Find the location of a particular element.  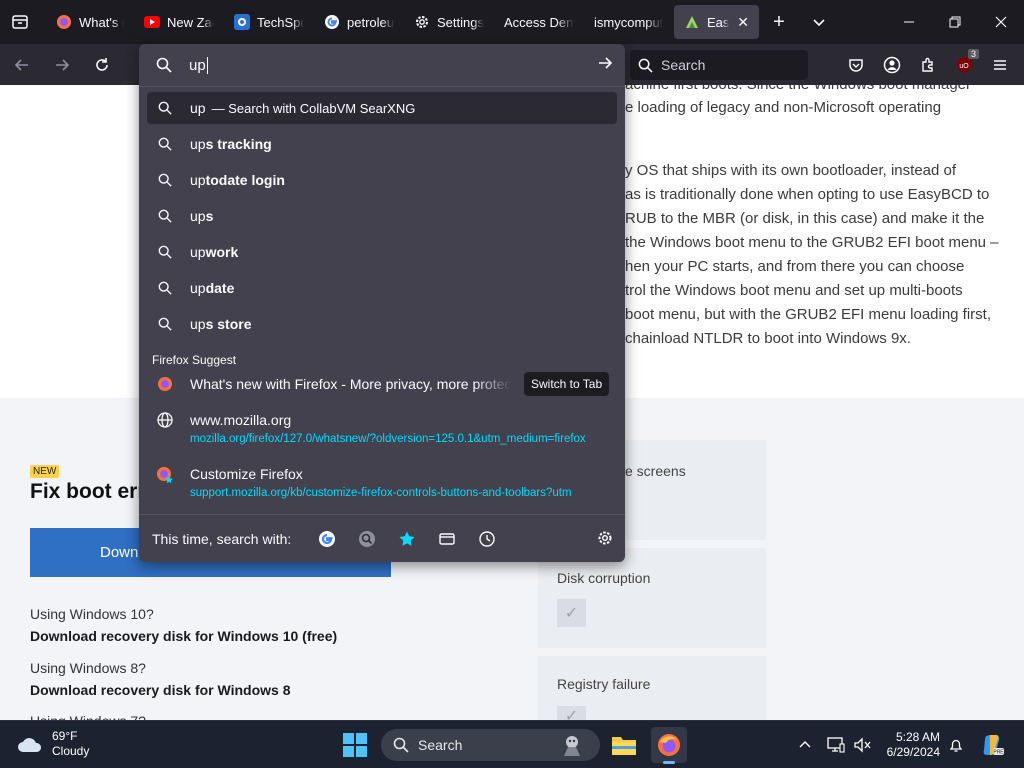

suggestion-row: upwork is located at coordinates (382, 252).